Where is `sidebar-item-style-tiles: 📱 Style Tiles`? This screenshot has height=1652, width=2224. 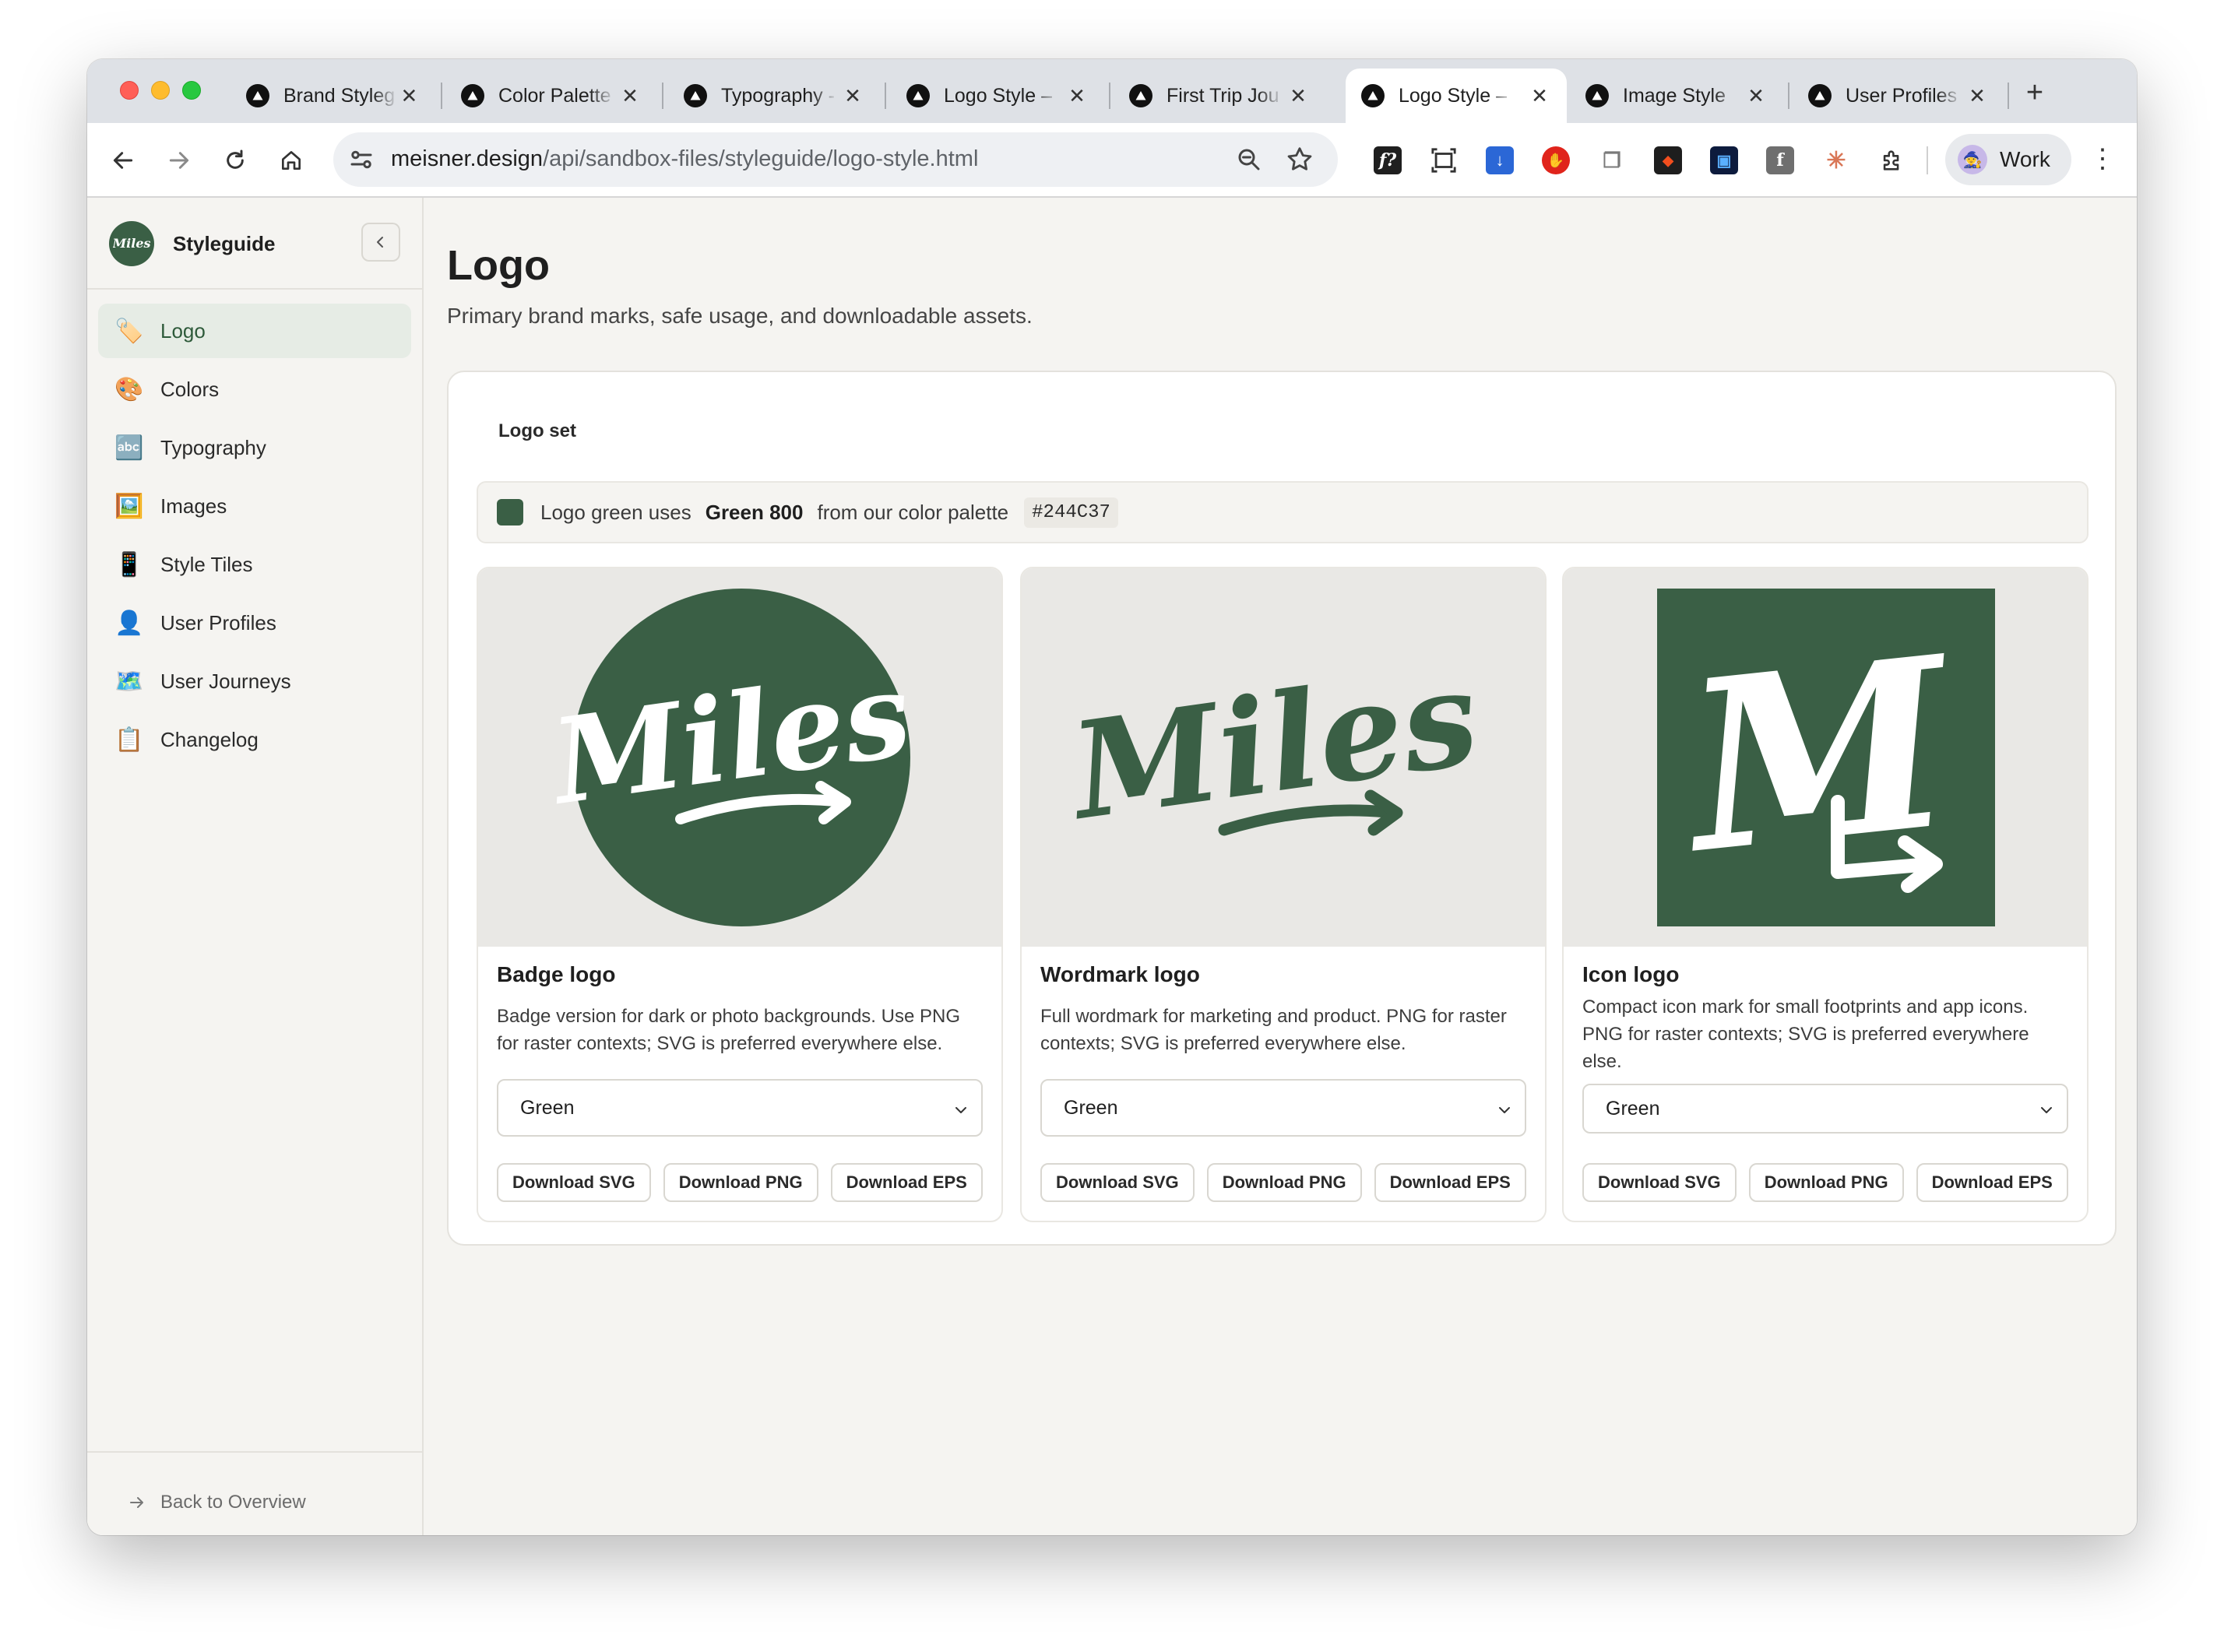
sidebar-item-style-tiles: 📱 Style Tiles is located at coordinates (255, 564).